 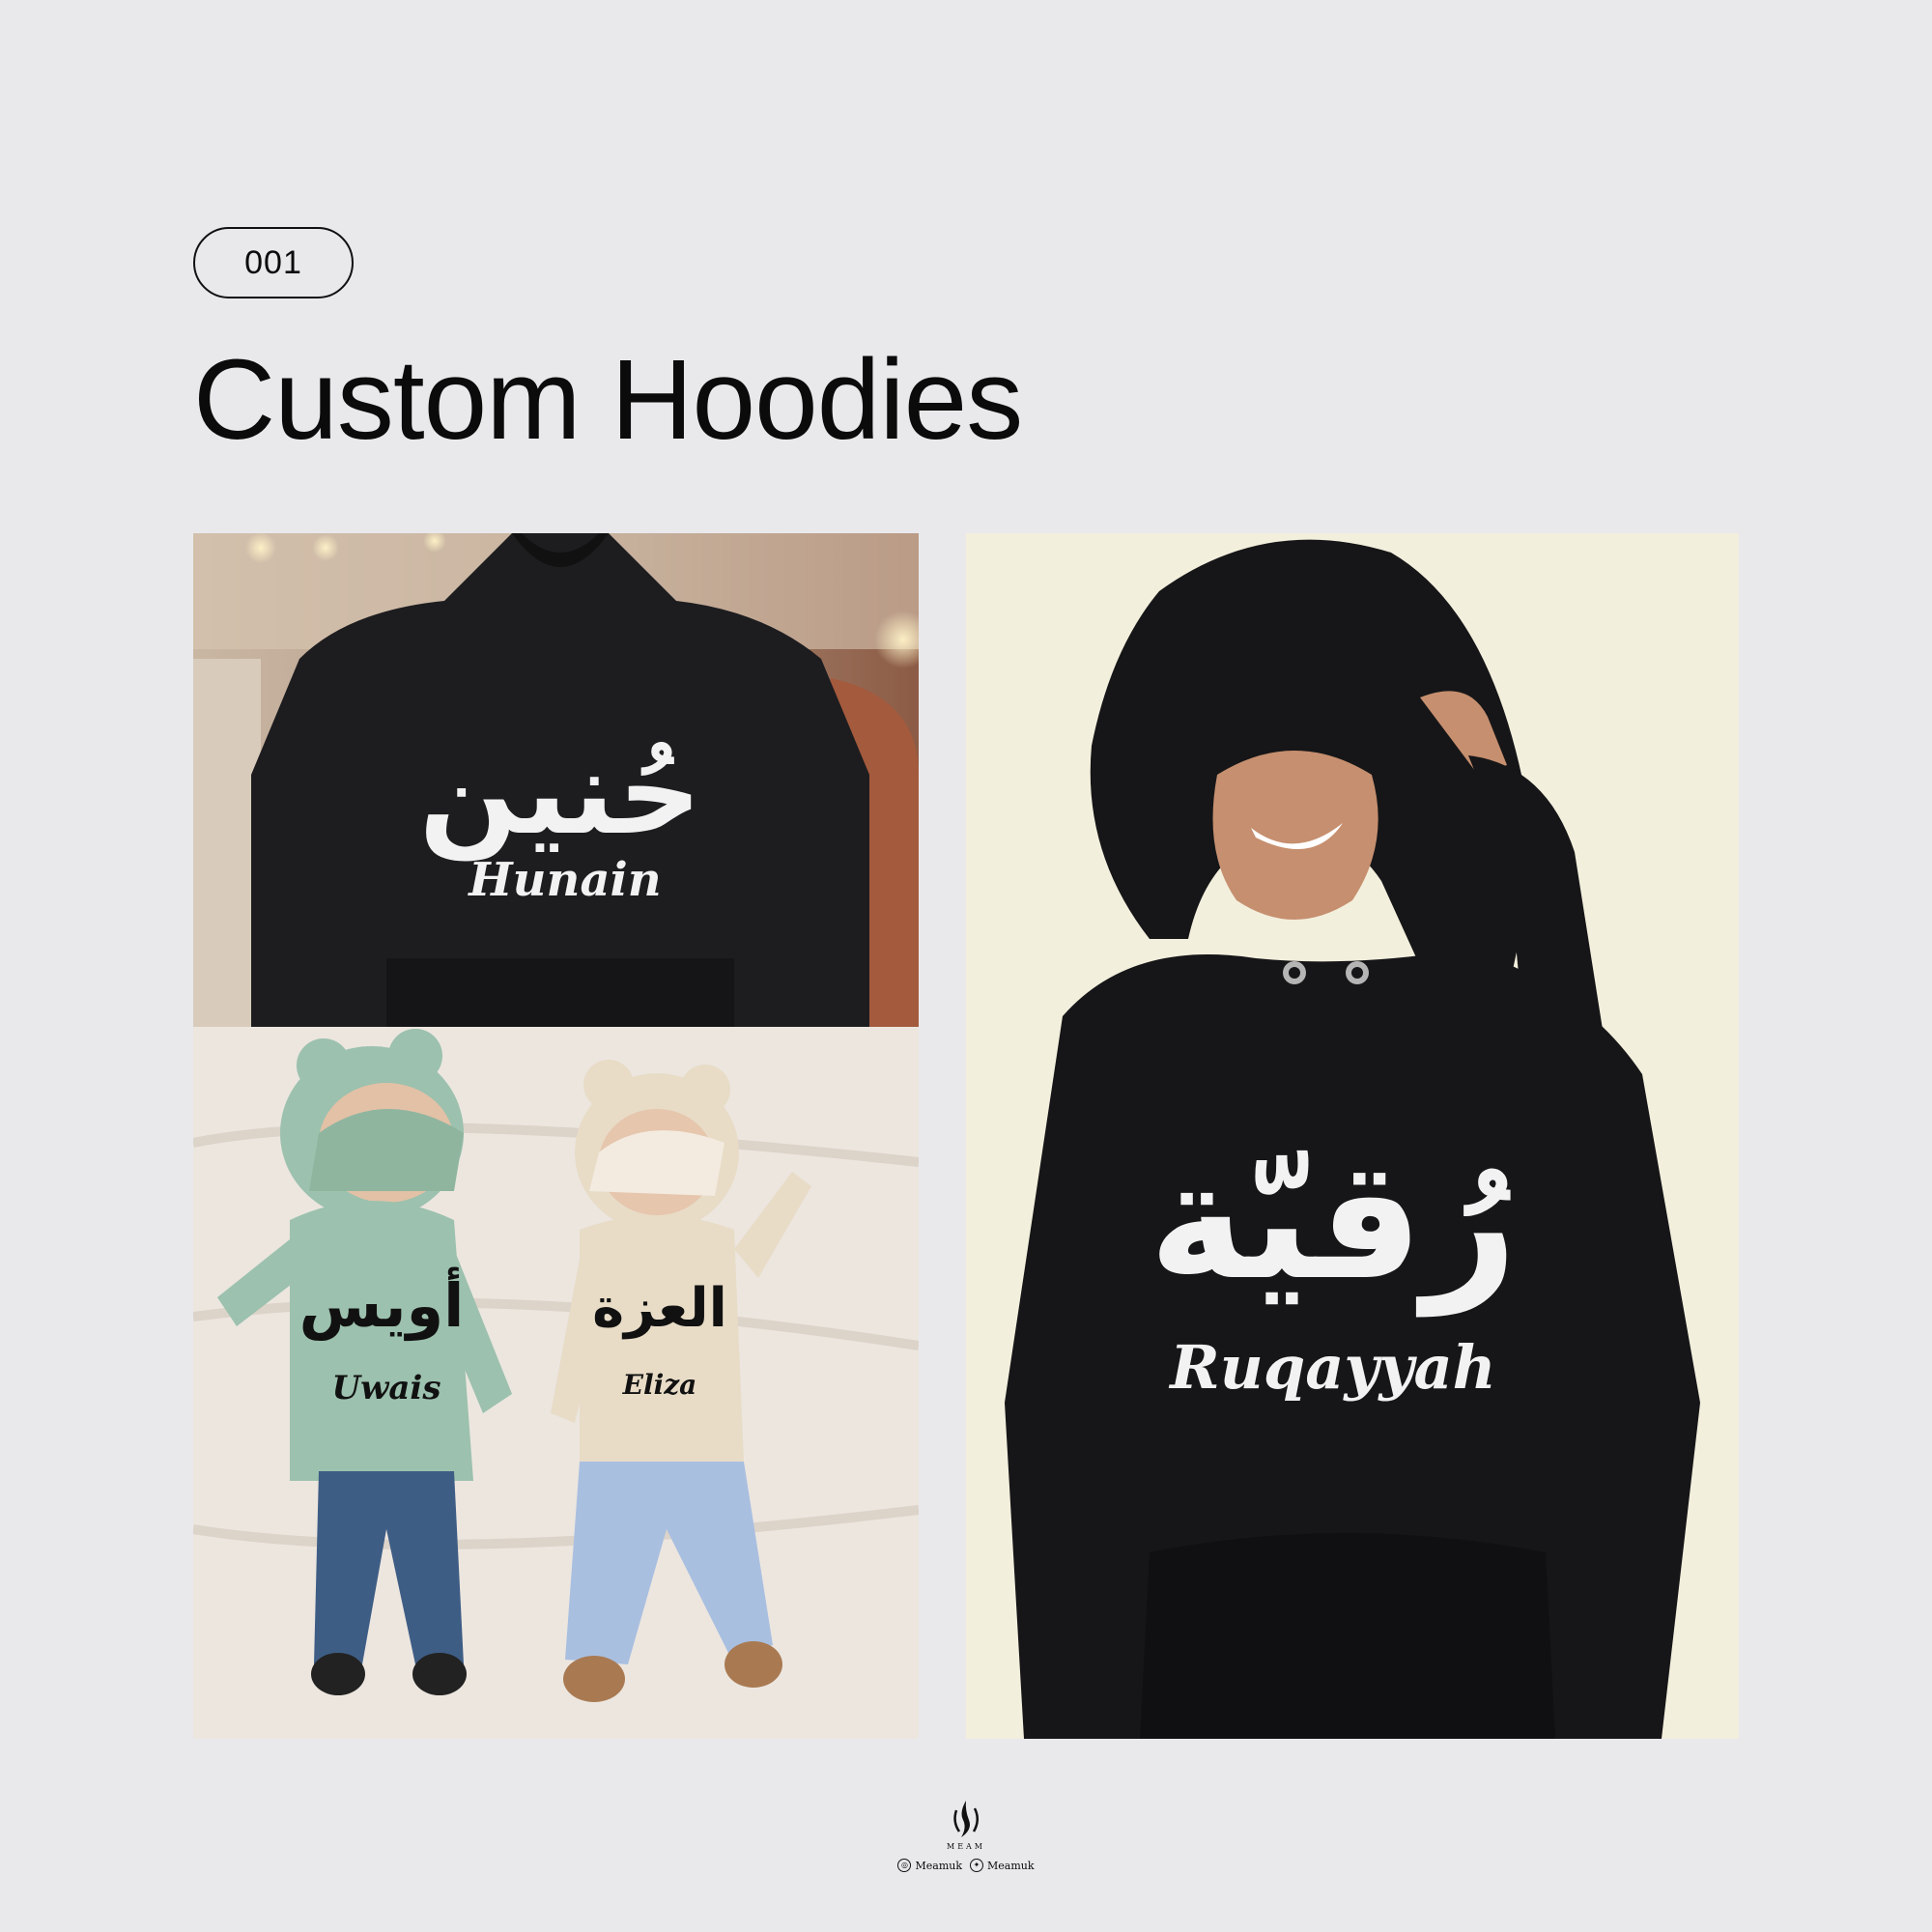 I want to click on twitter-link: ✦ Meamuk, so click(x=1002, y=1865).